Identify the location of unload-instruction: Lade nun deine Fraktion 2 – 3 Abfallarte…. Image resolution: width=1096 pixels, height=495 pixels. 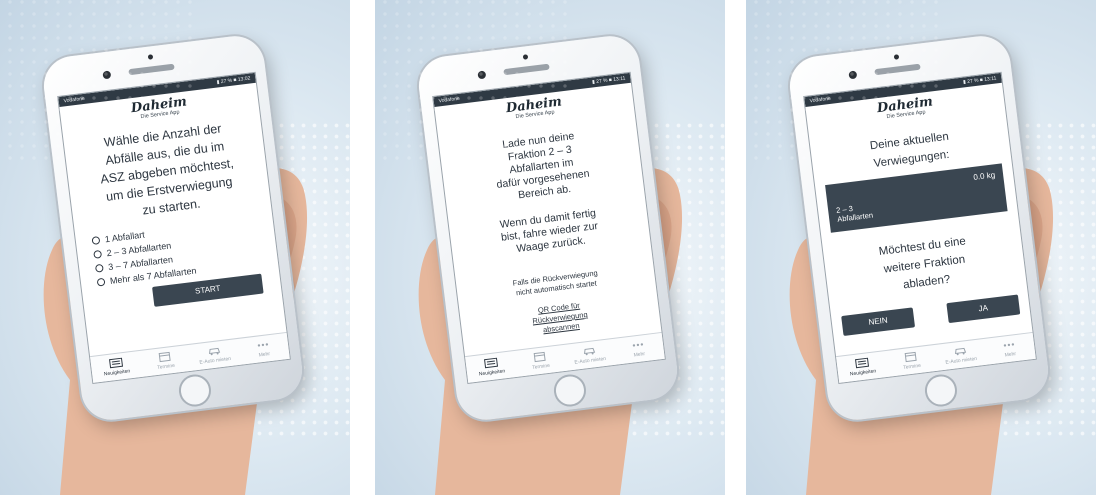
(541, 167).